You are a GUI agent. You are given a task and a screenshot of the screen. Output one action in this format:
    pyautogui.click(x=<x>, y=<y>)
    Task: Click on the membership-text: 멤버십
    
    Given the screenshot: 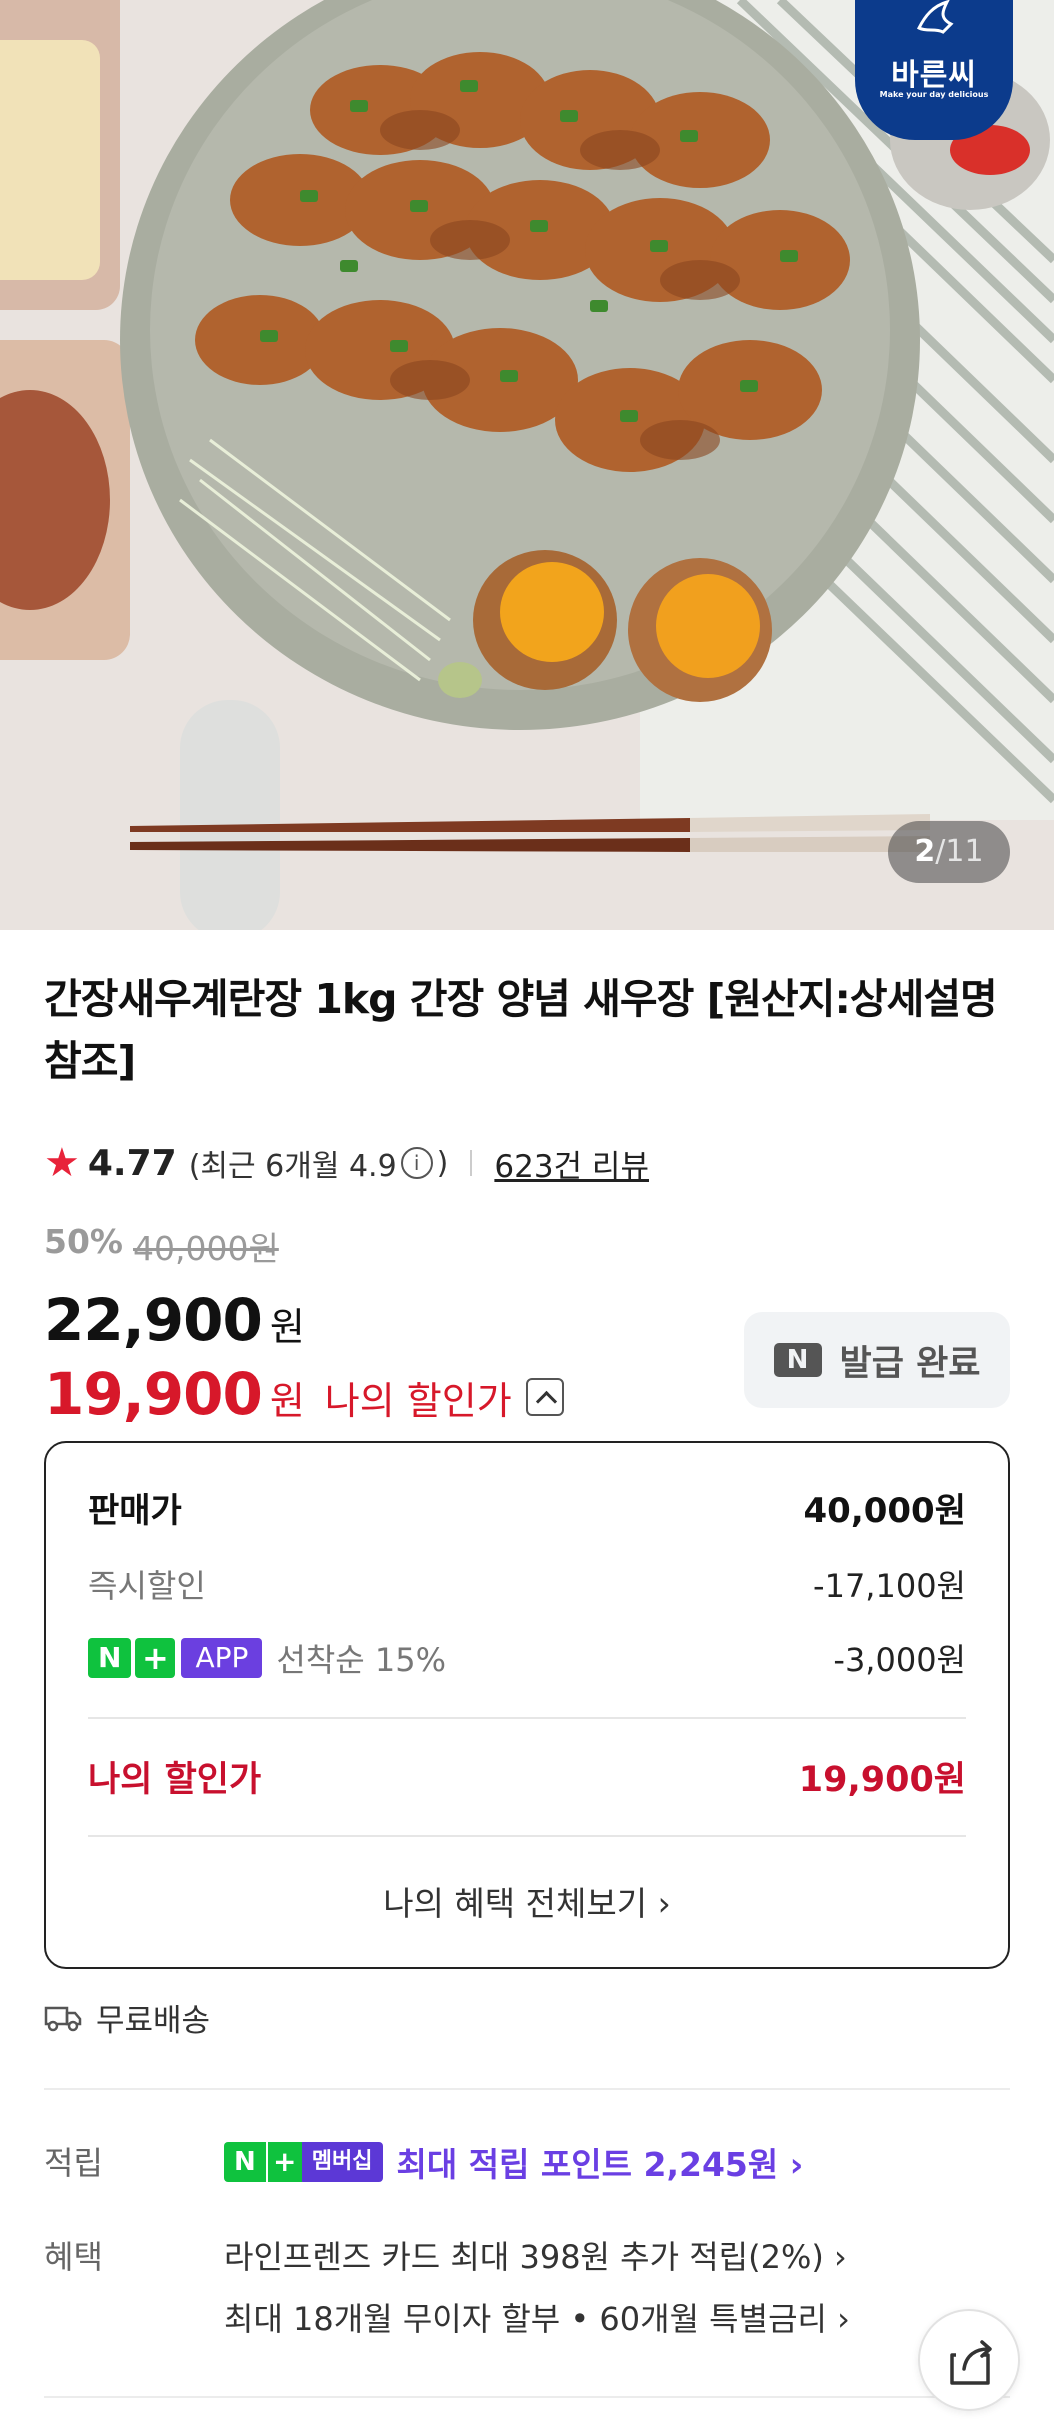 What is the action you would take?
    pyautogui.click(x=342, y=2162)
    